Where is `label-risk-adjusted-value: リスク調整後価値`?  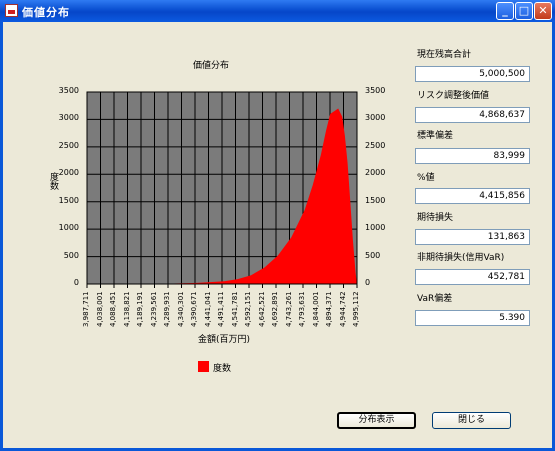 label-risk-adjusted-value: リスク調整後価値 is located at coordinates (453, 96).